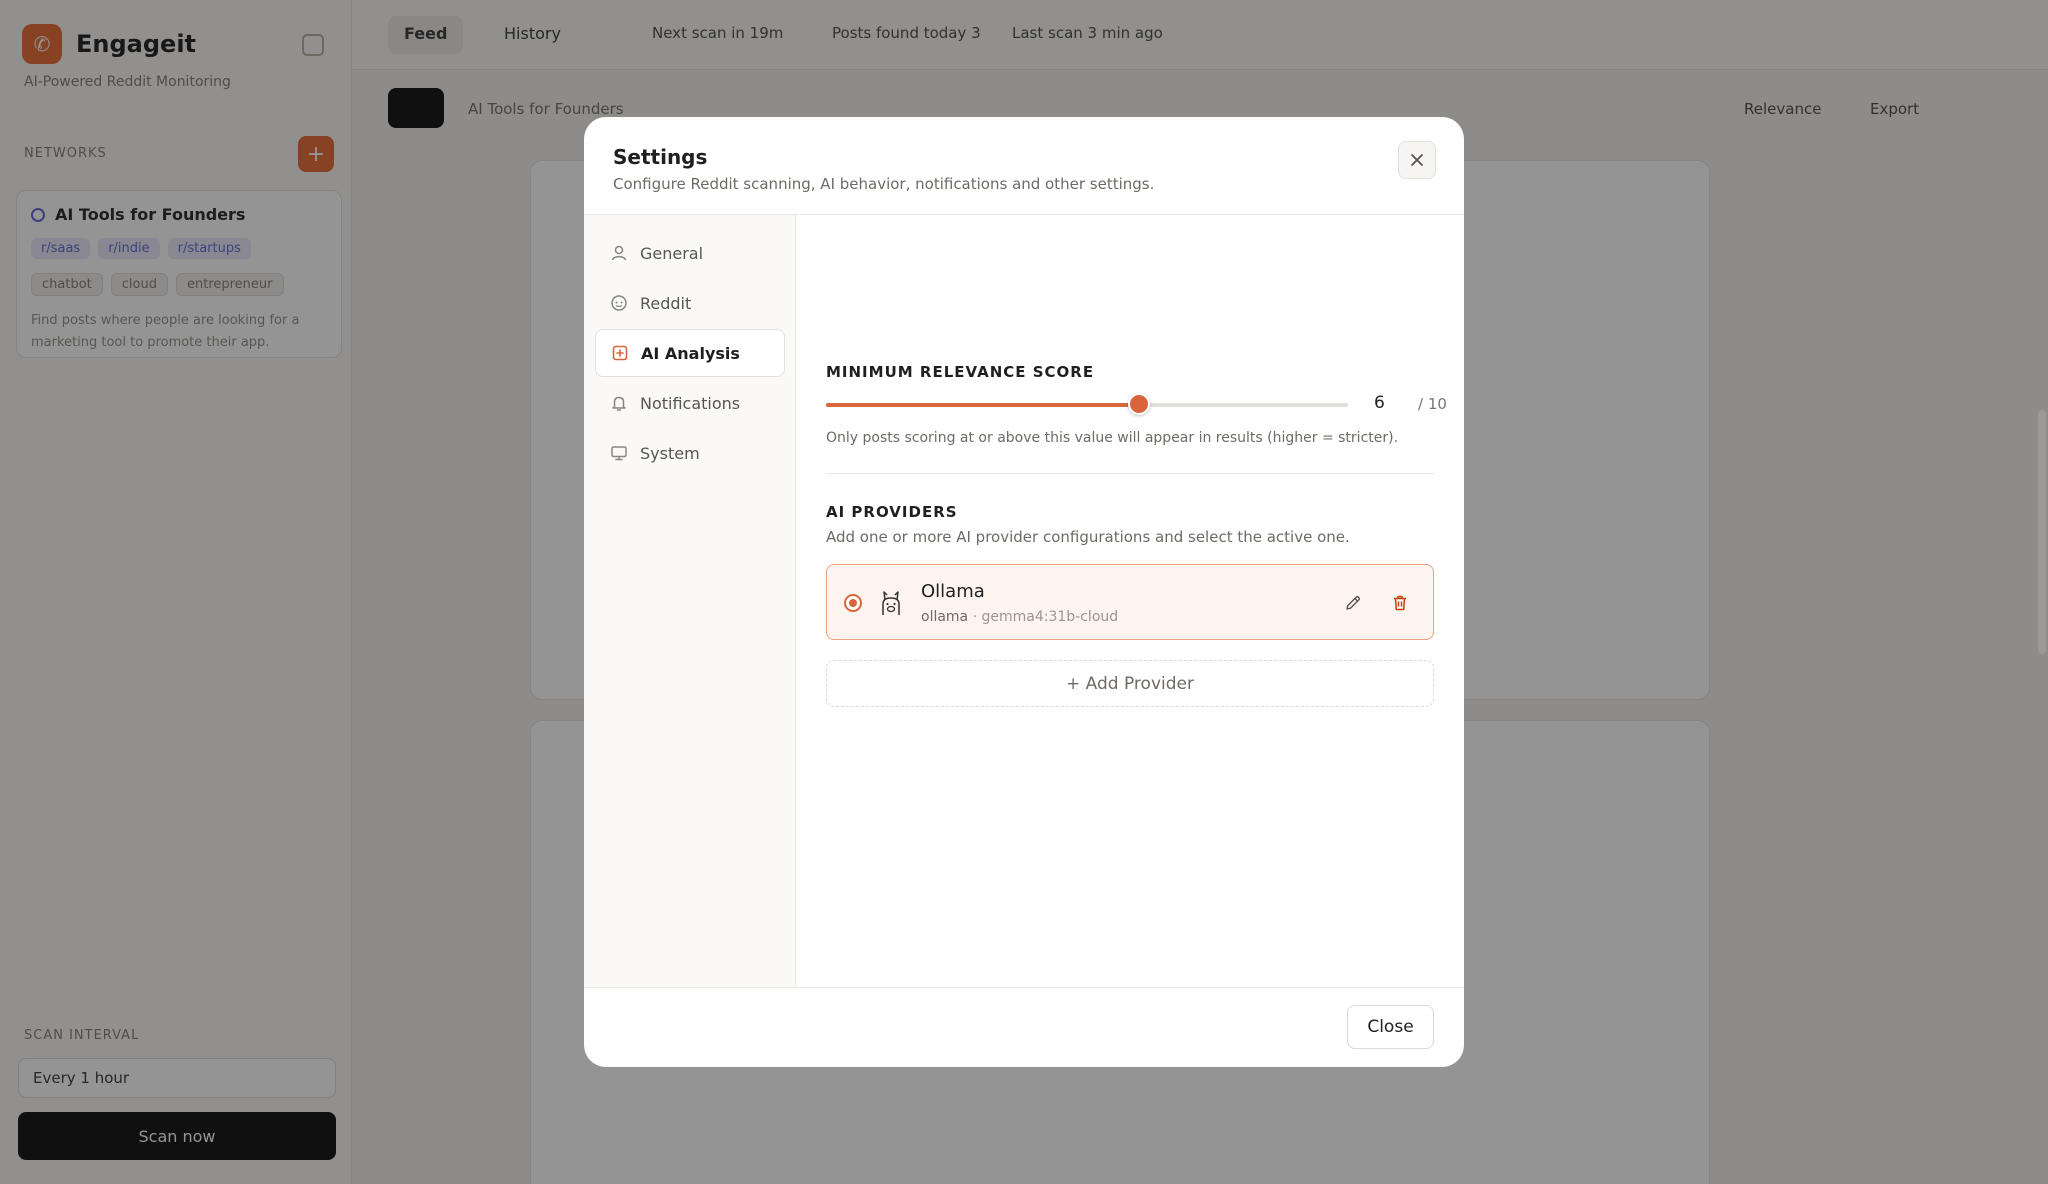 This screenshot has height=1184, width=2048. I want to click on nav-item-label: System, so click(670, 453).